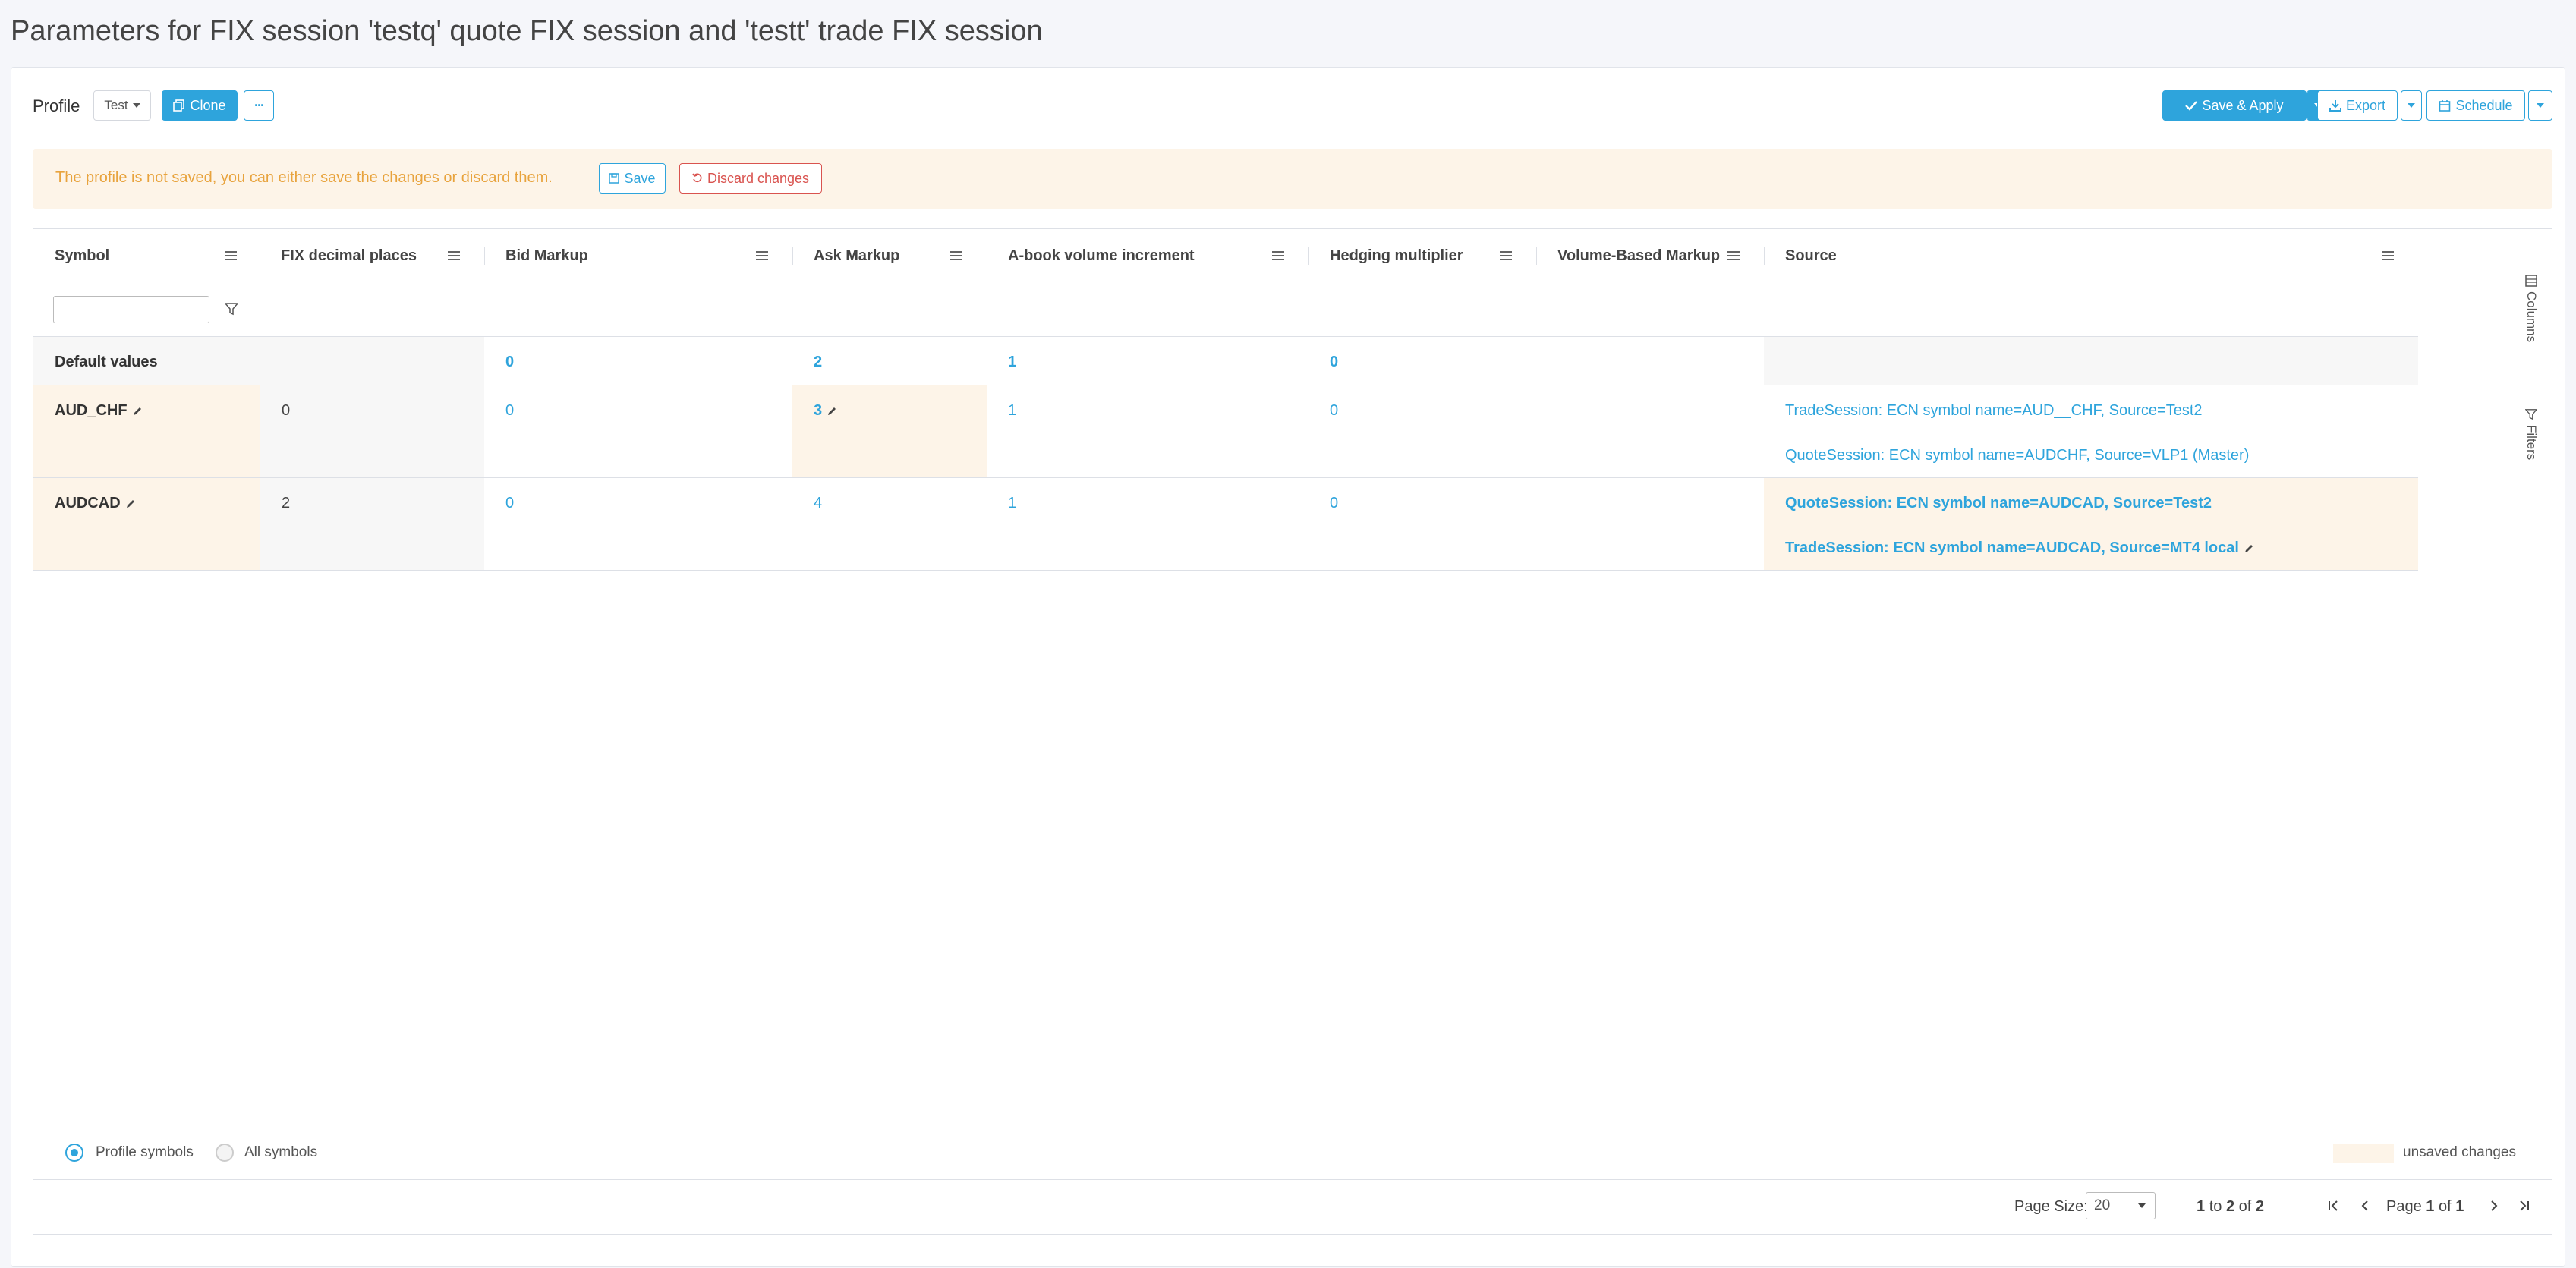 Image resolution: width=2576 pixels, height=1268 pixels. I want to click on calendar-icon, so click(2445, 106).